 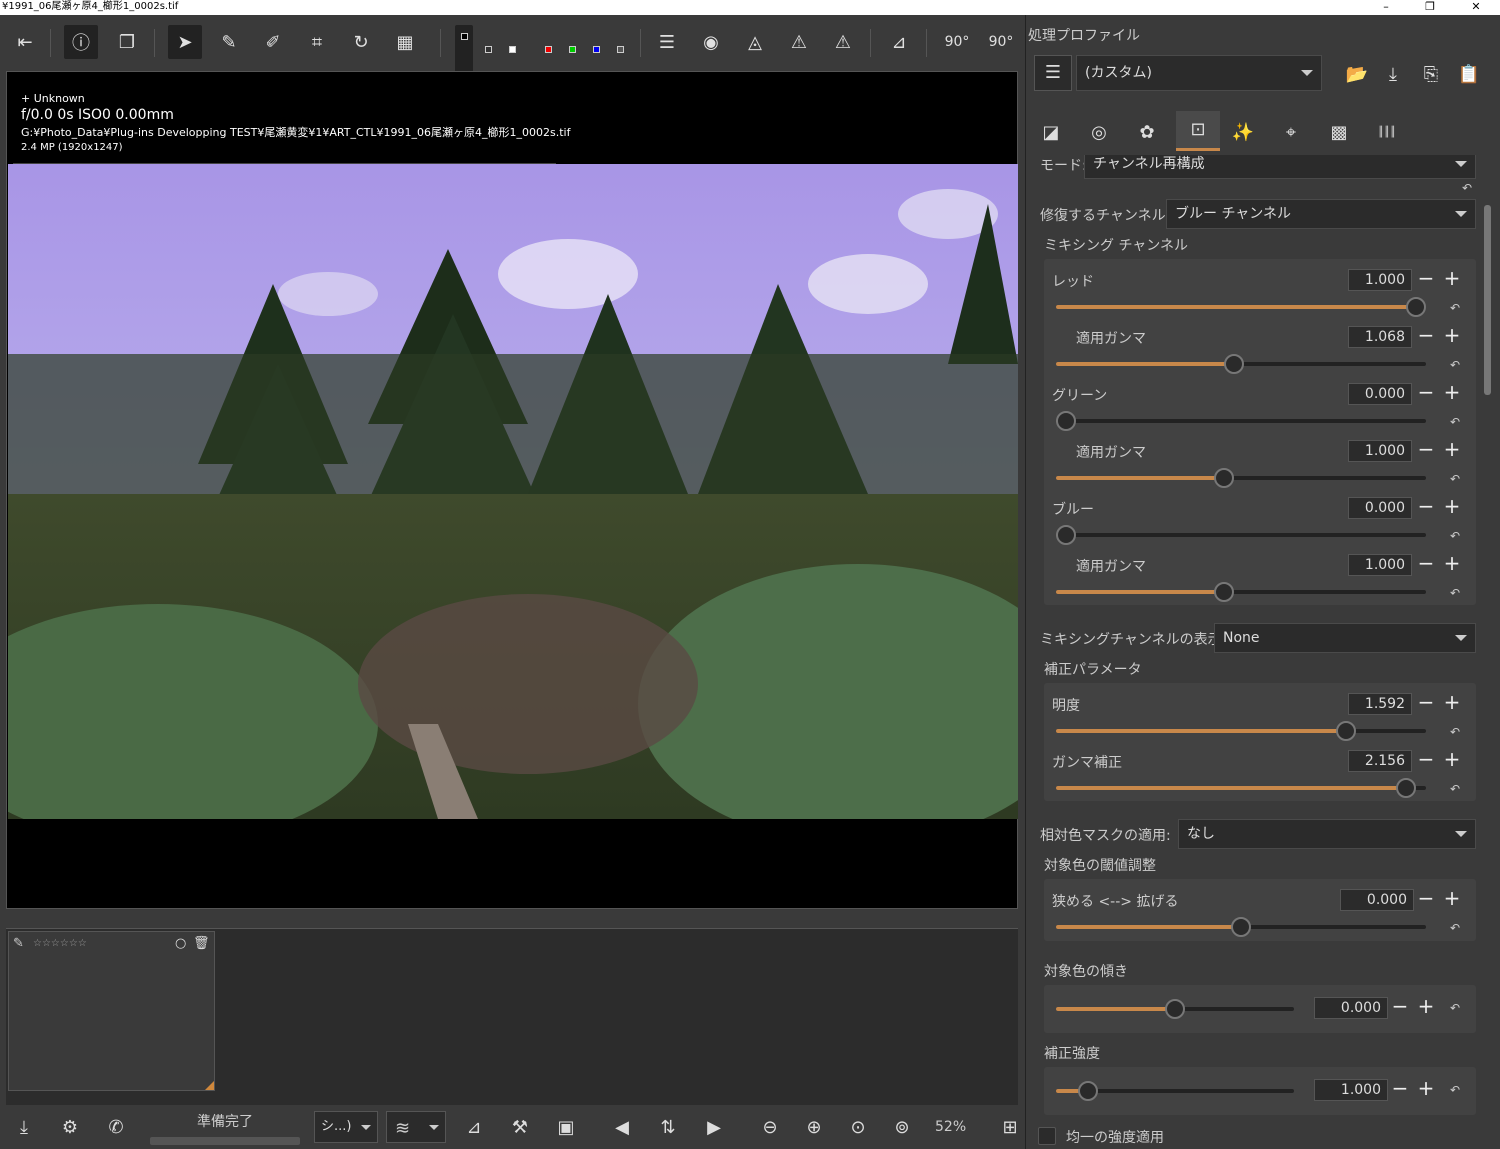 What do you see at coordinates (1280, 167) in the screenshot?
I see `mode-combo: チャンネル再構成` at bounding box center [1280, 167].